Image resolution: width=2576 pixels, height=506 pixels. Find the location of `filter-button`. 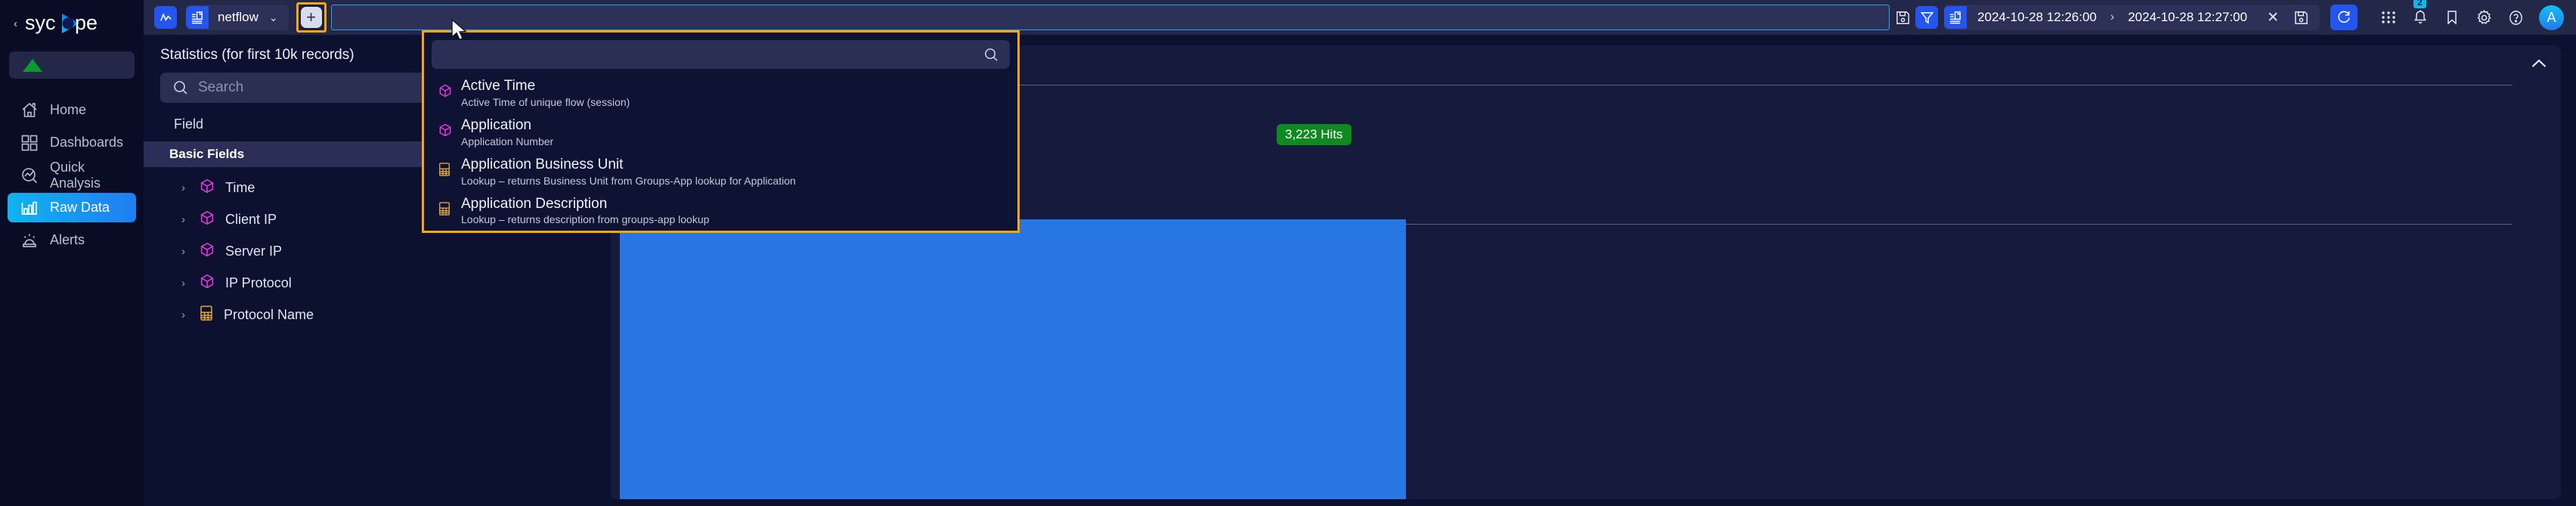

filter-button is located at coordinates (1927, 17).